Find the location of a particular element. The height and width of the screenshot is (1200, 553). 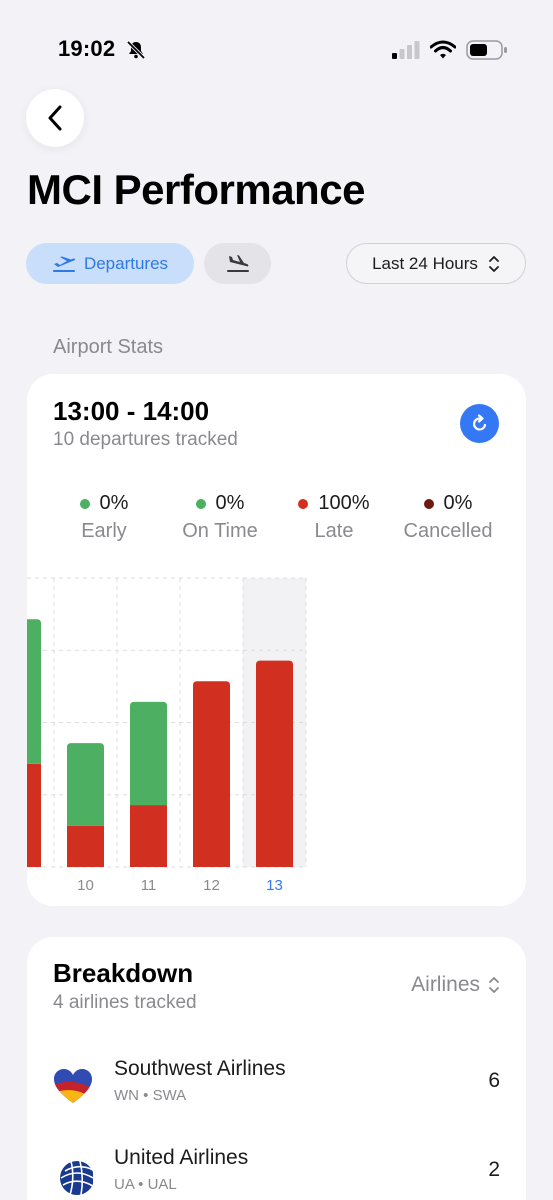

airline-count: 6 is located at coordinates (494, 1080).